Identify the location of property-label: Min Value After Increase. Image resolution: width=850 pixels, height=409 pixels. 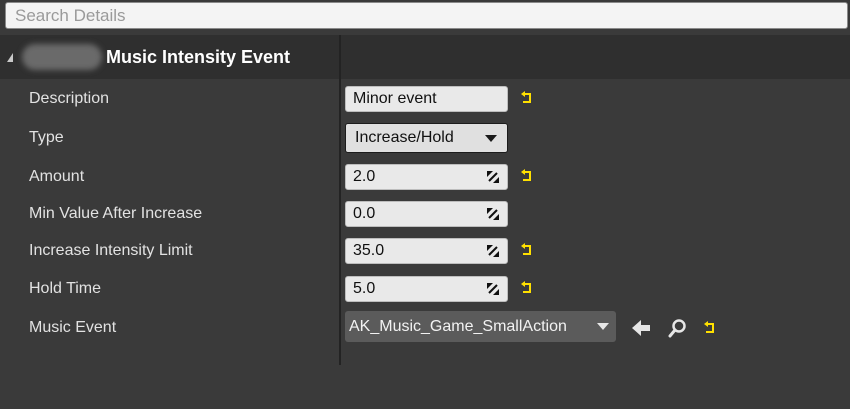
(116, 213).